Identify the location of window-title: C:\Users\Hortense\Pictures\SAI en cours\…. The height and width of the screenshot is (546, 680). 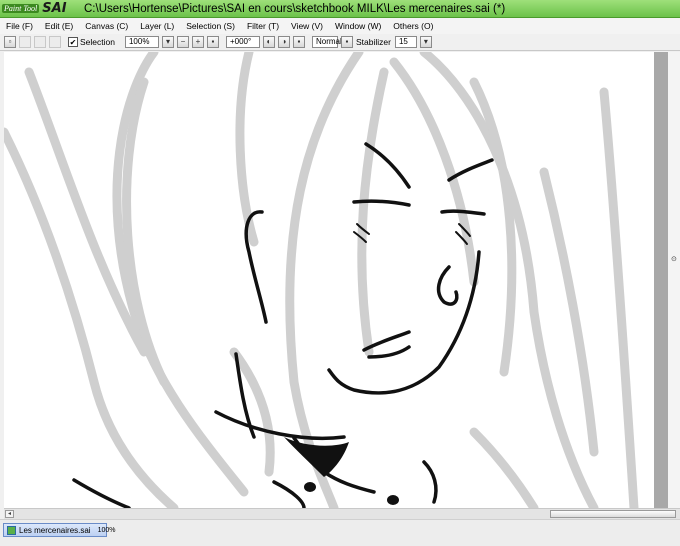
(295, 8).